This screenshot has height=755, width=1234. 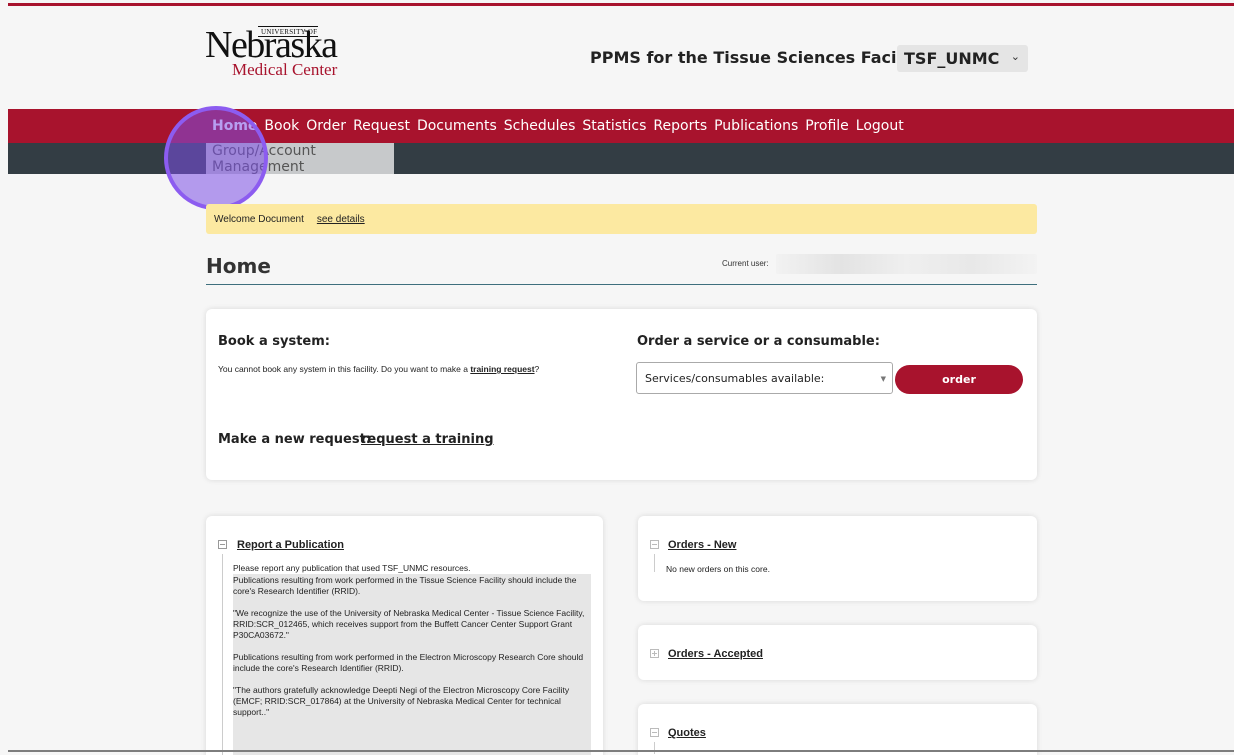 What do you see at coordinates (540, 126) in the screenshot?
I see `nav-item-schedules: Schedules` at bounding box center [540, 126].